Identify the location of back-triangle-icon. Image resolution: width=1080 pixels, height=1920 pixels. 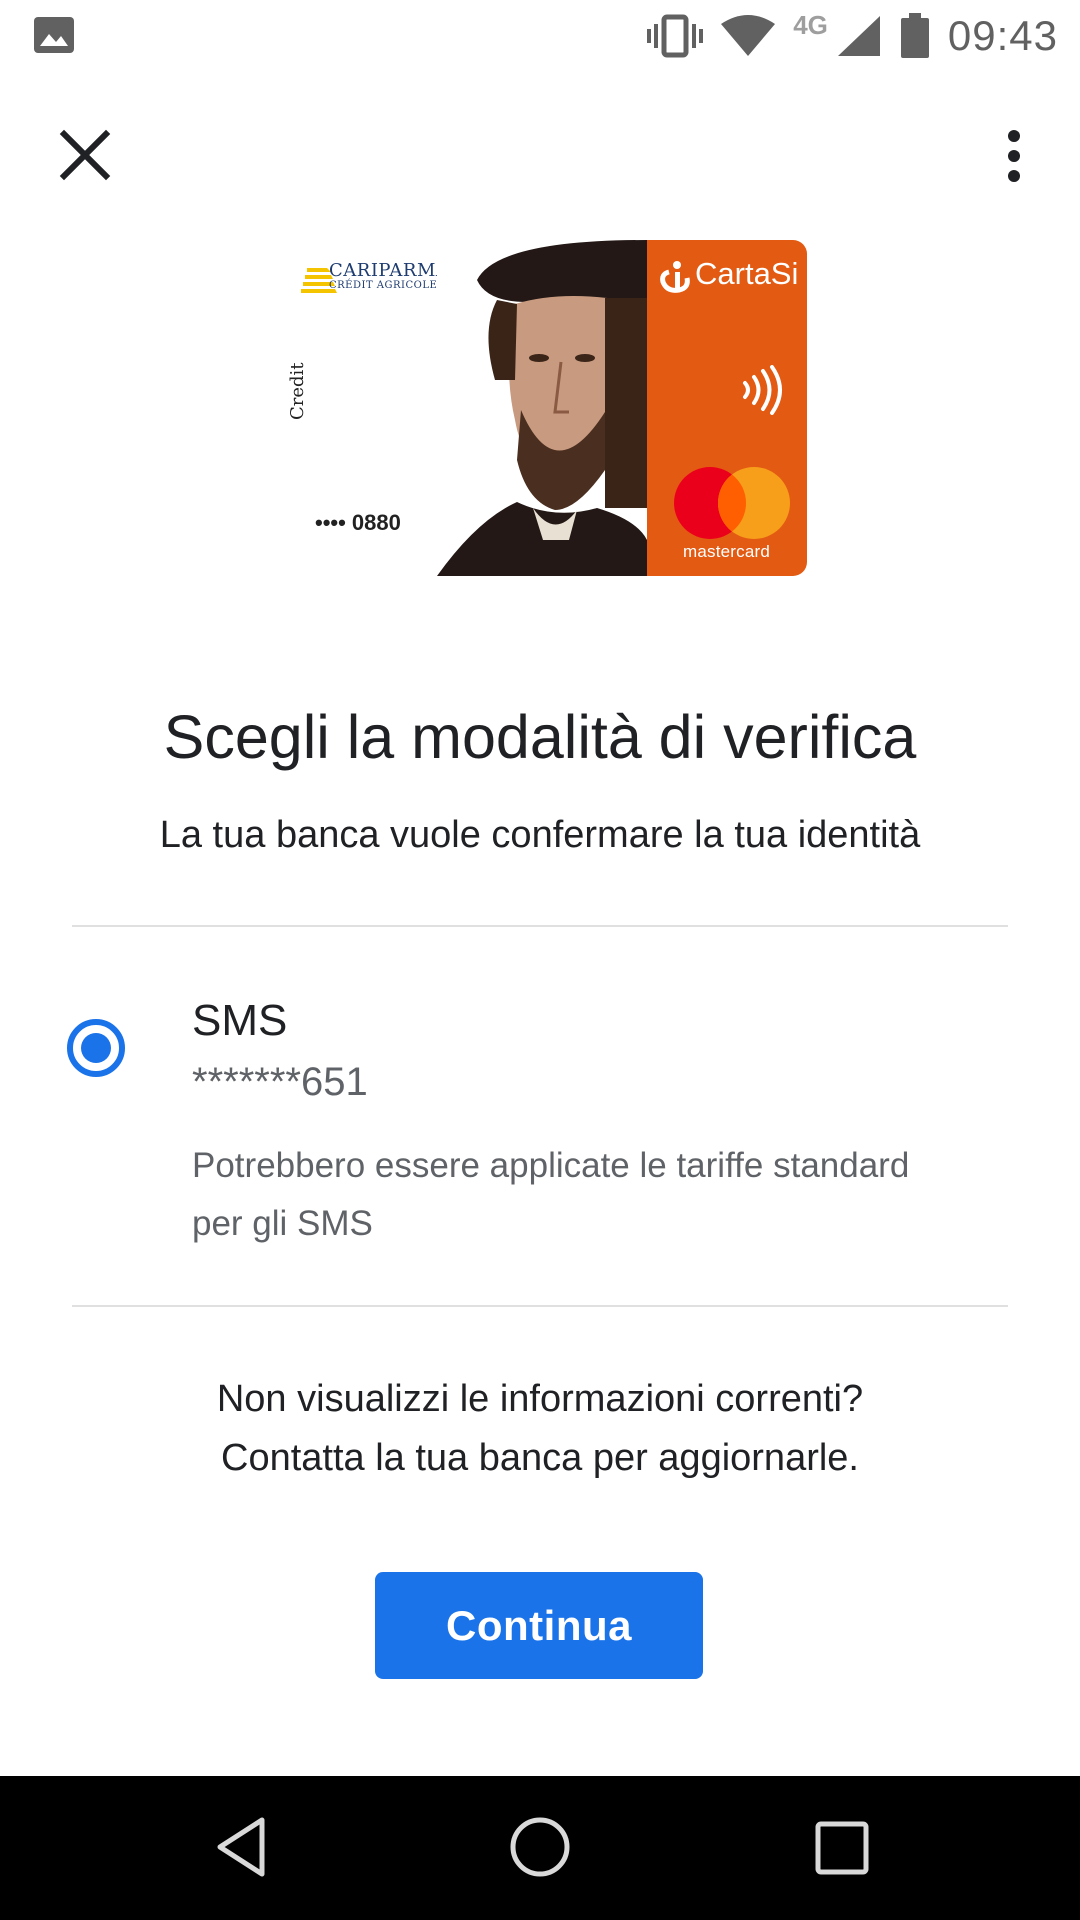
(241, 1847).